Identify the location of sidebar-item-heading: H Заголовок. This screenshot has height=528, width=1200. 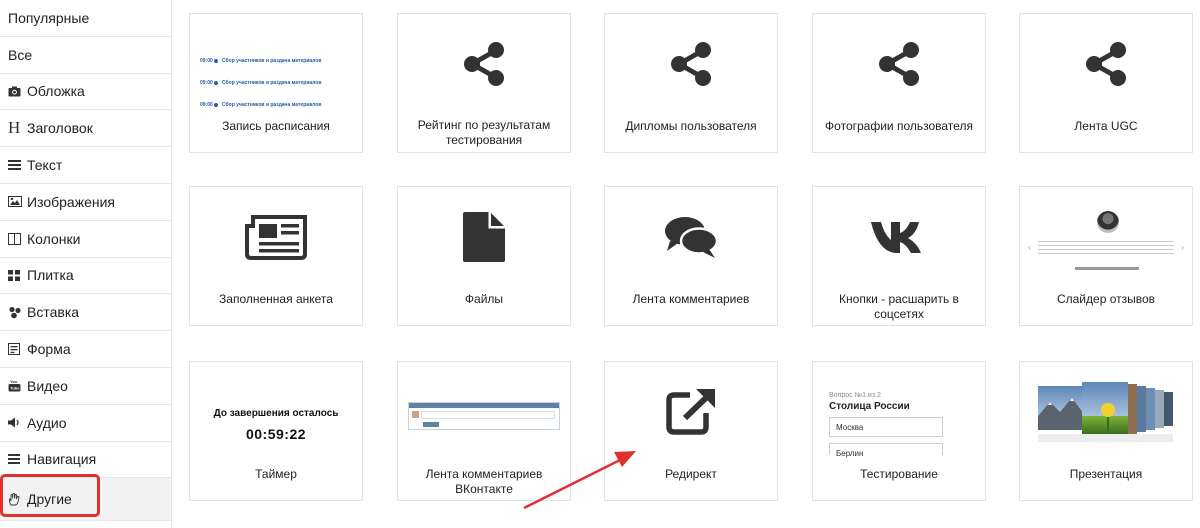
(85, 129).